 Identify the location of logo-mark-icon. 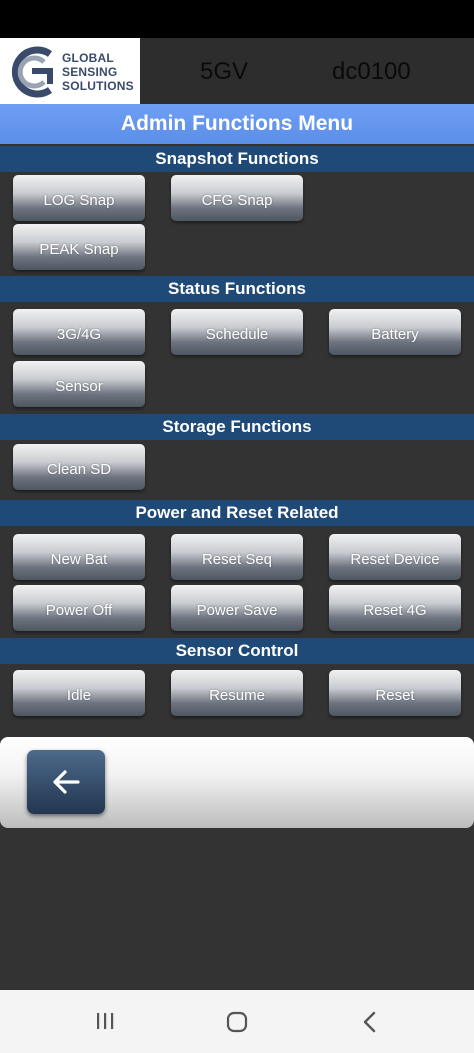
(32, 72).